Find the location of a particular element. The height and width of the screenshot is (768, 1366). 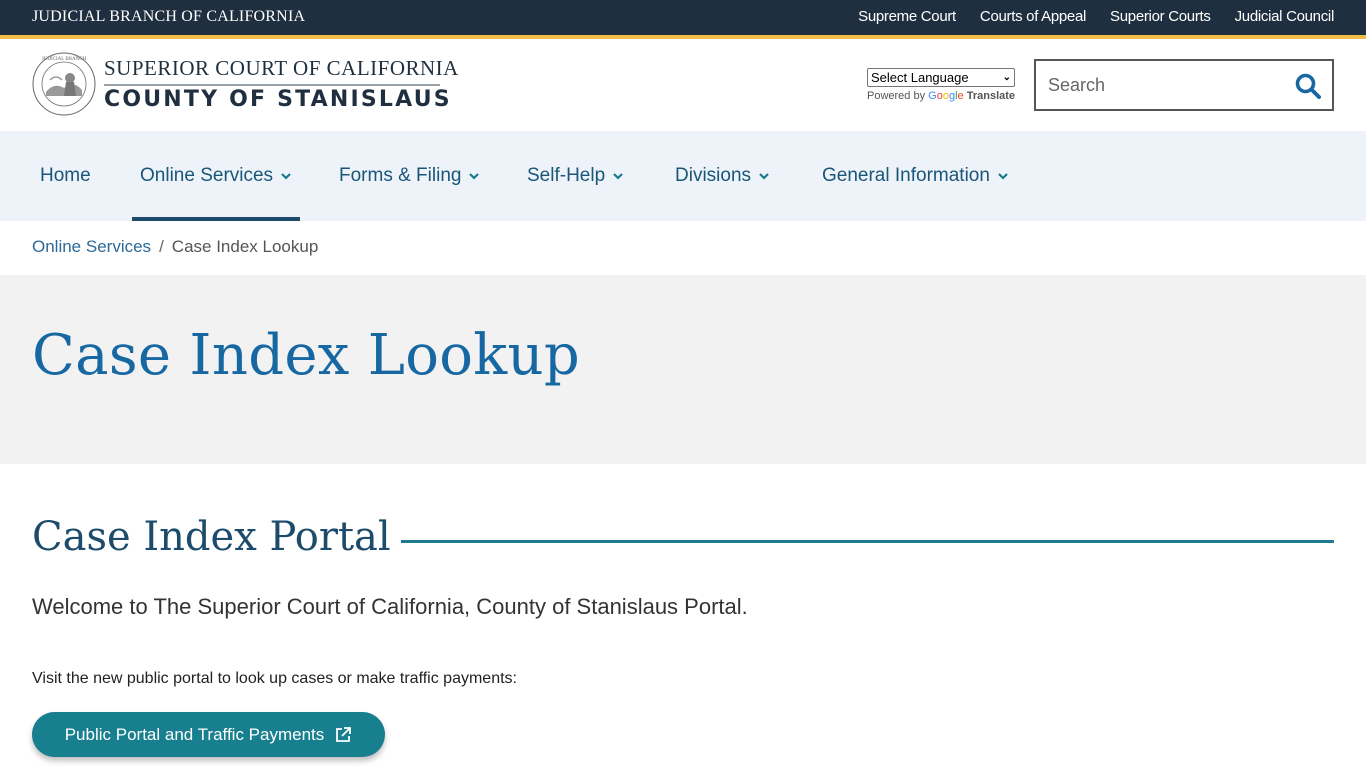

nav-online-services: Online Services is located at coordinates (216, 176).